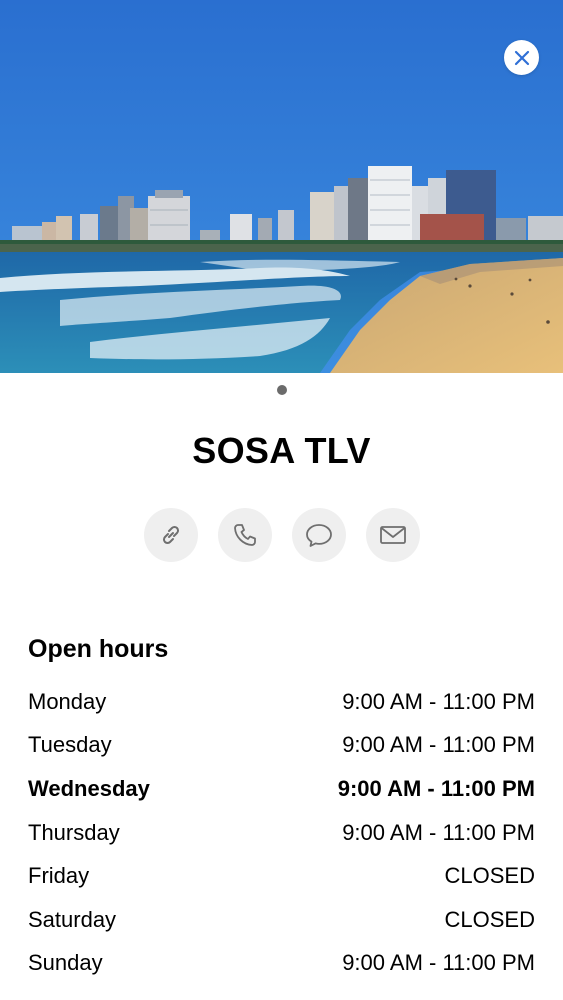 This screenshot has width=563, height=1000. What do you see at coordinates (70, 745) in the screenshot?
I see `day-label: Tuesday` at bounding box center [70, 745].